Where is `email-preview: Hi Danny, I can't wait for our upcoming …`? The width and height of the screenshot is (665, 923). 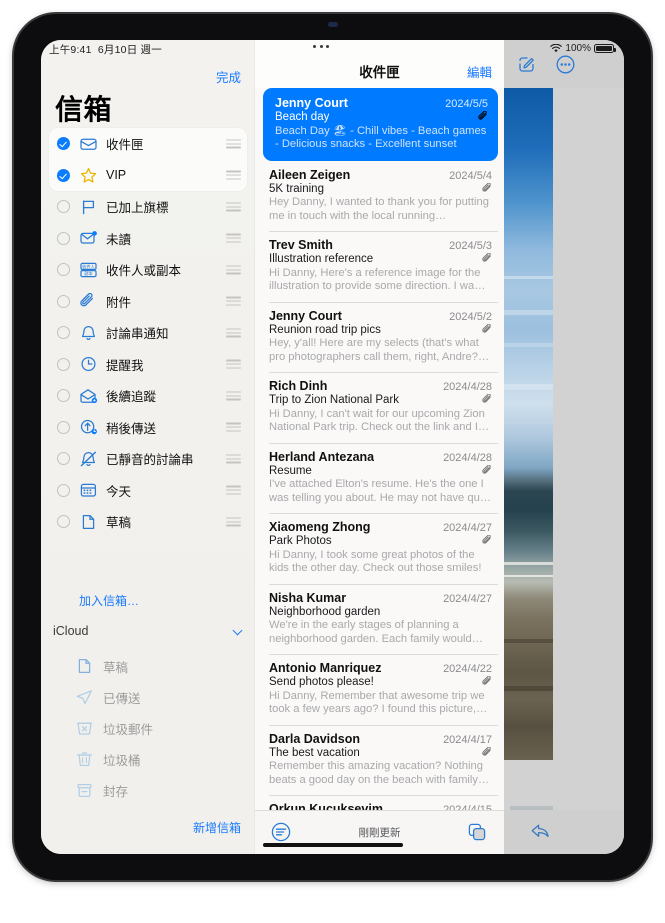 email-preview: Hi Danny, I can't wait for our upcoming … is located at coordinates (379, 420).